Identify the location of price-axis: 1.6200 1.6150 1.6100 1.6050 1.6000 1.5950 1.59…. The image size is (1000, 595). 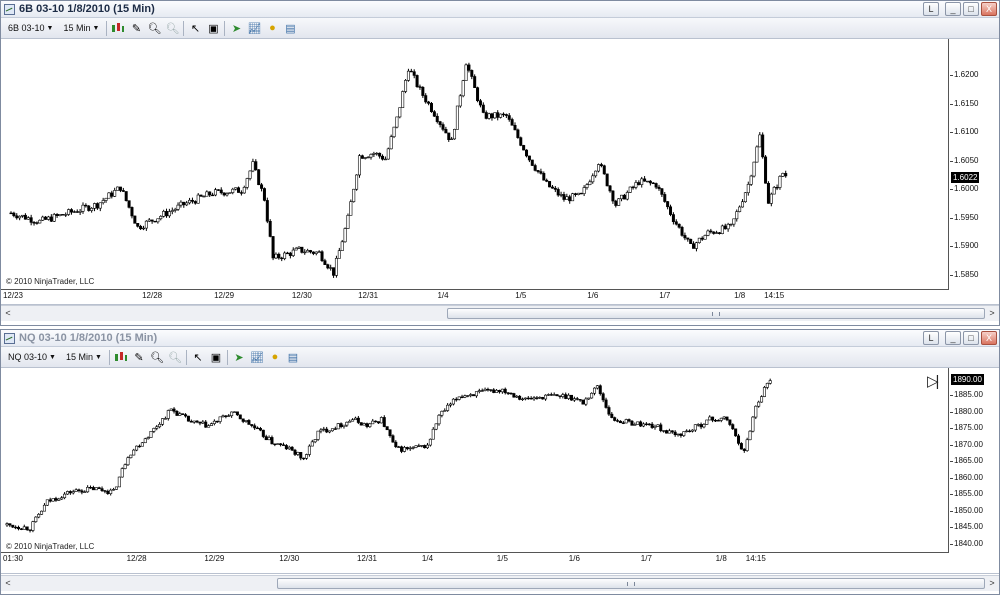
(974, 164).